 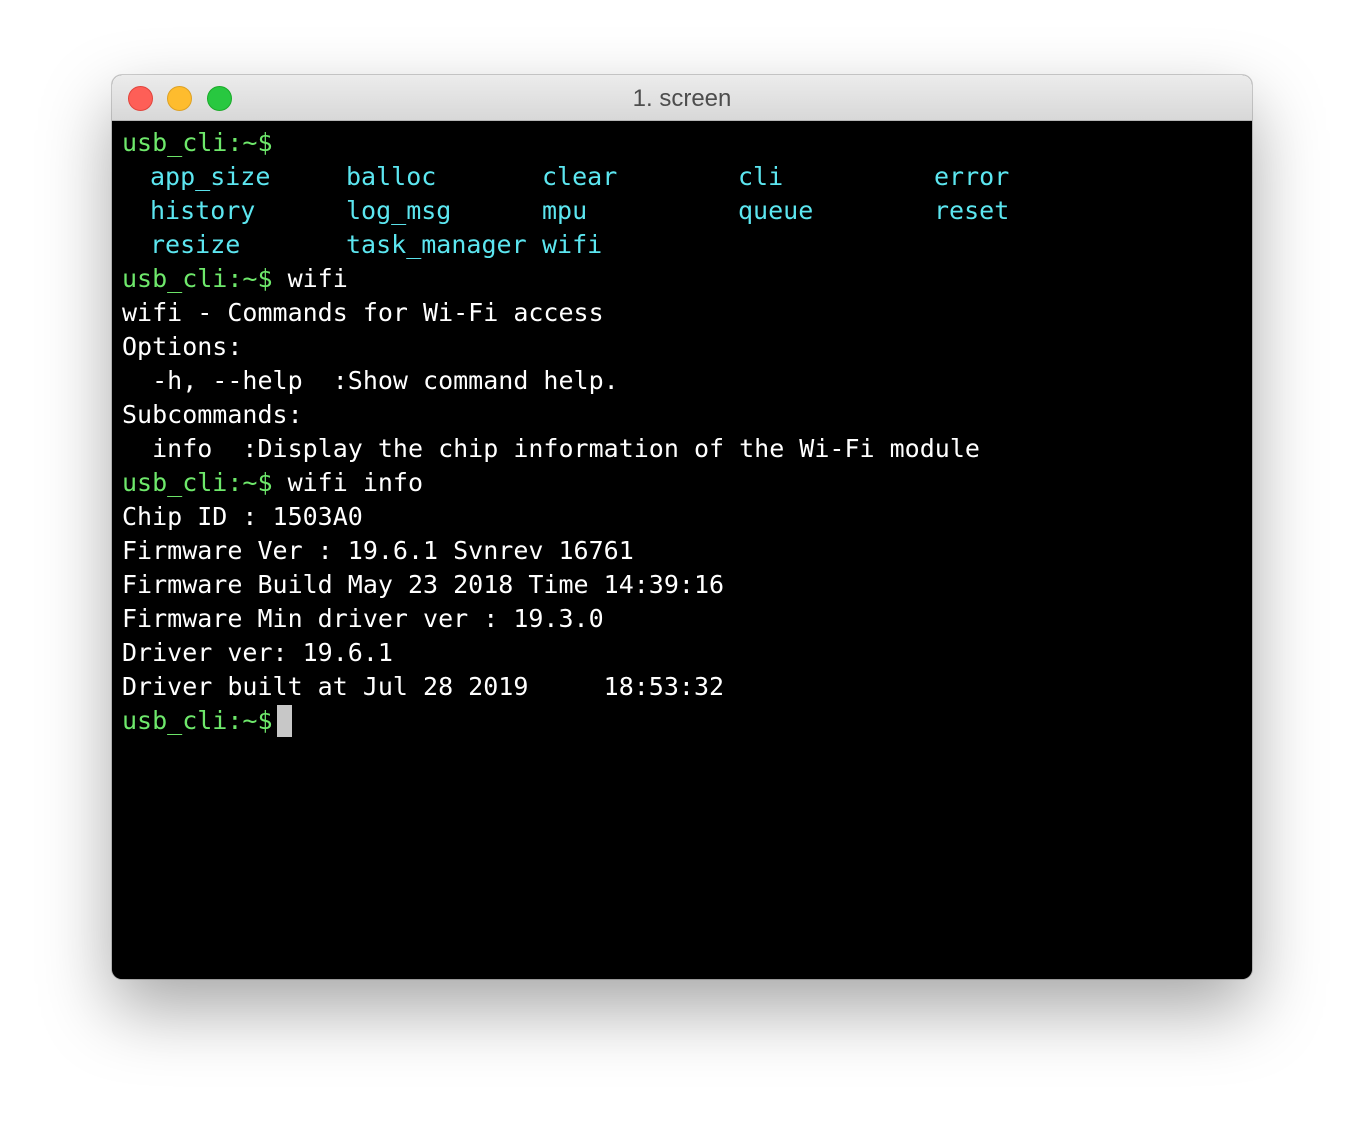 What do you see at coordinates (580, 176) in the screenshot?
I see `command-list-item: clear` at bounding box center [580, 176].